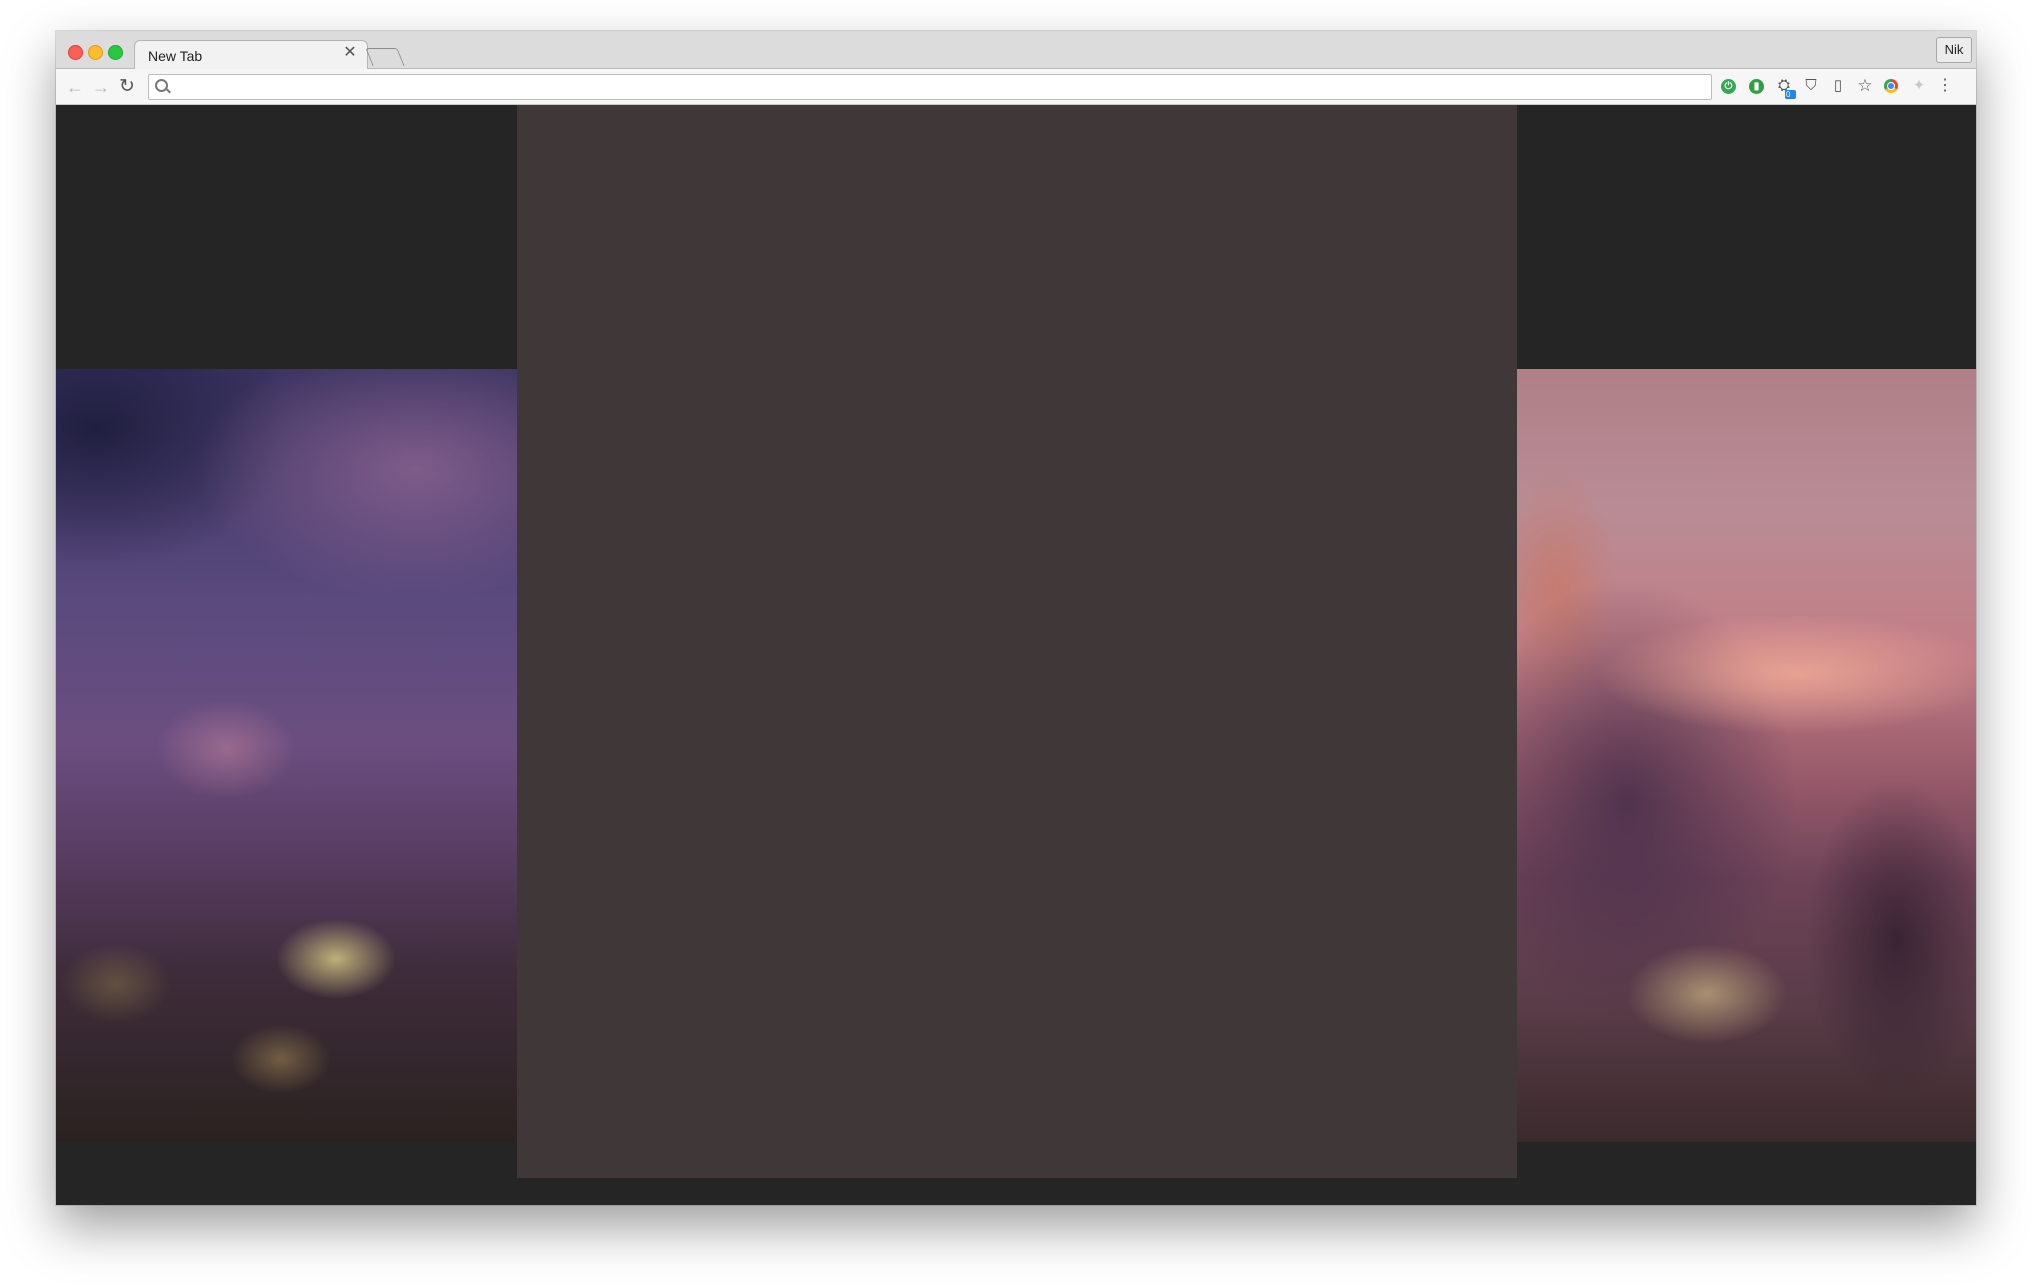 This screenshot has width=2032, height=1285. Describe the element at coordinates (1756, 86) in the screenshot. I see `extension-green-circle-icon: ▮` at that location.